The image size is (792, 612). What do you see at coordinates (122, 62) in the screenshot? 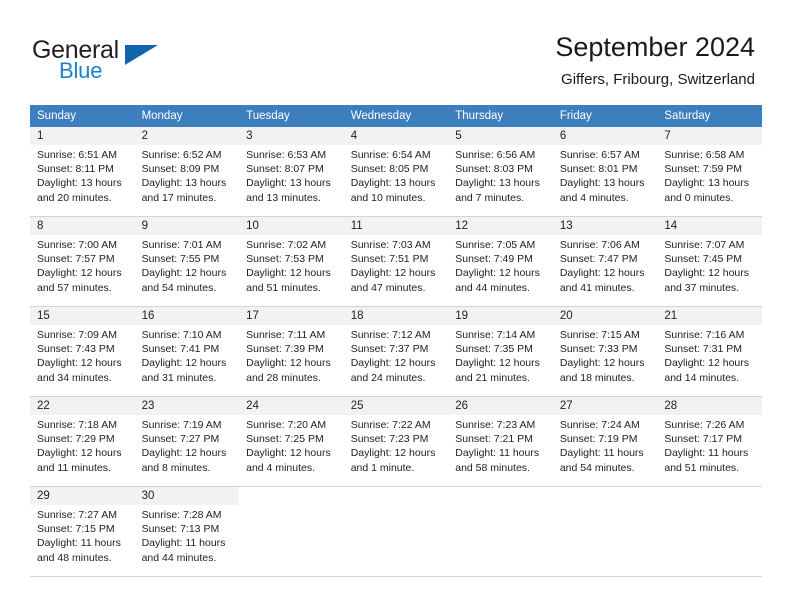
I see `generalblue-logo: General Blue` at bounding box center [122, 62].